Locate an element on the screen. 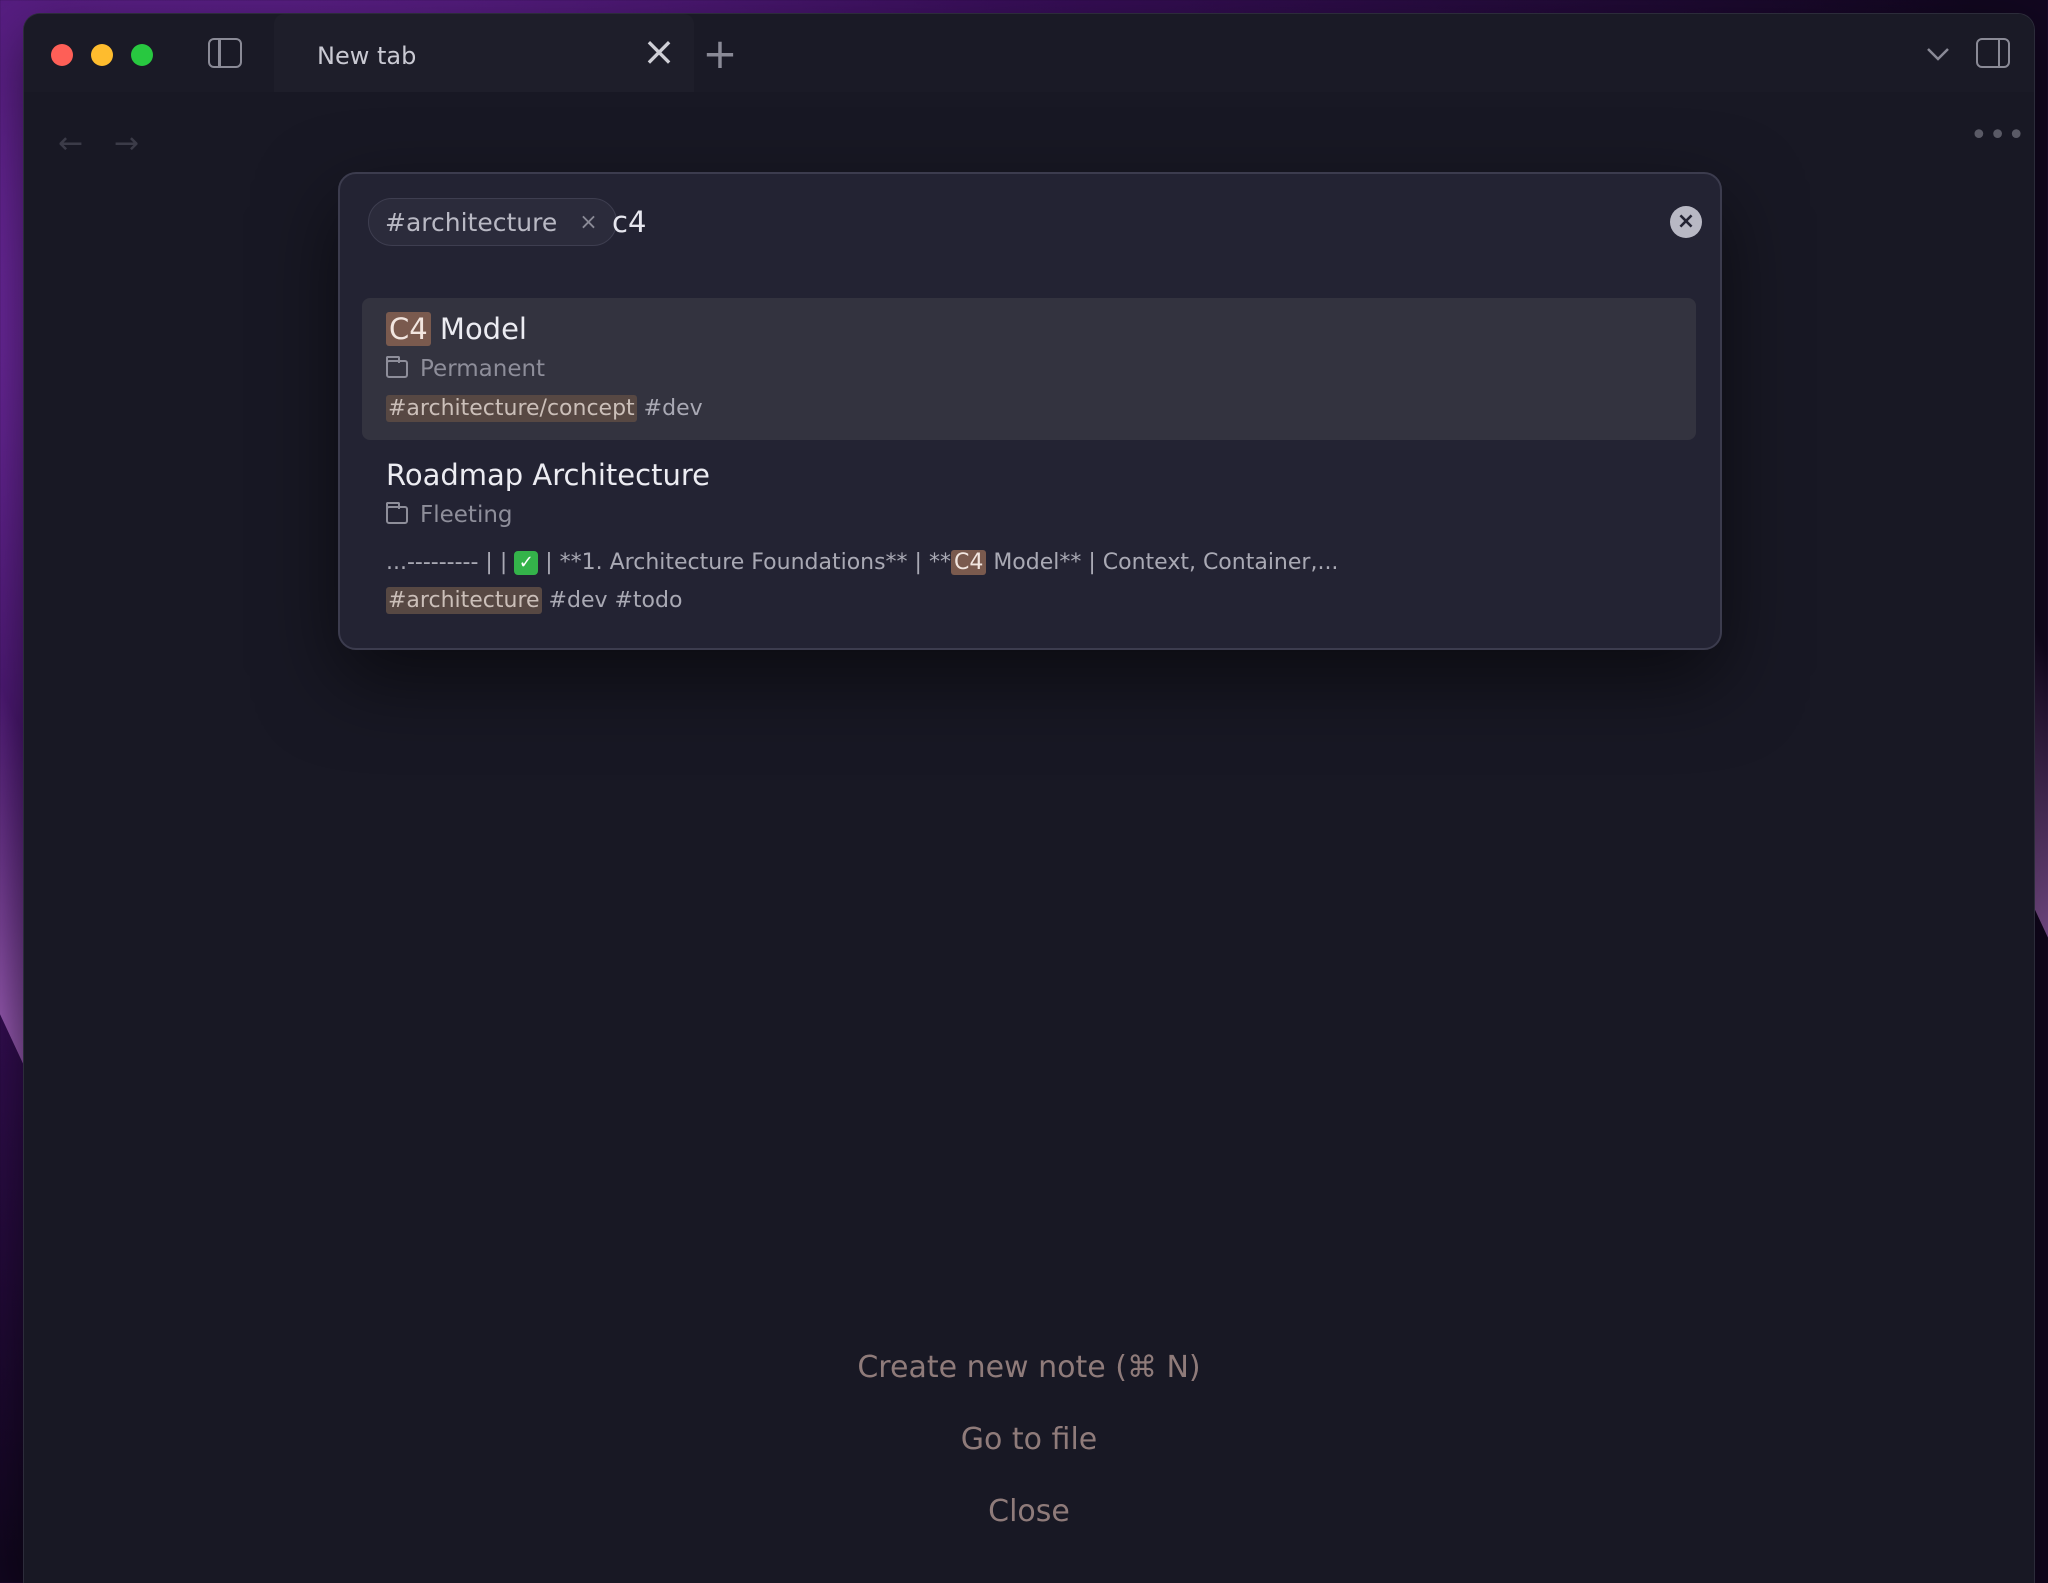 This screenshot has width=2048, height=1583. minimize-window-button is located at coordinates (102, 55).